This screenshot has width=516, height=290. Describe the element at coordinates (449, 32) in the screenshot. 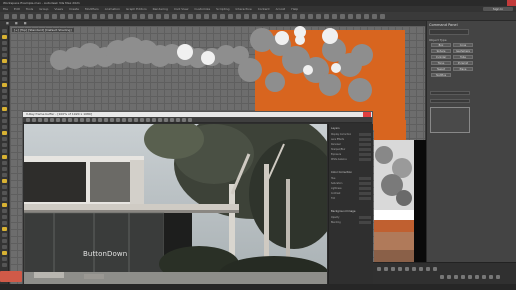

I see `create-tabs` at that location.